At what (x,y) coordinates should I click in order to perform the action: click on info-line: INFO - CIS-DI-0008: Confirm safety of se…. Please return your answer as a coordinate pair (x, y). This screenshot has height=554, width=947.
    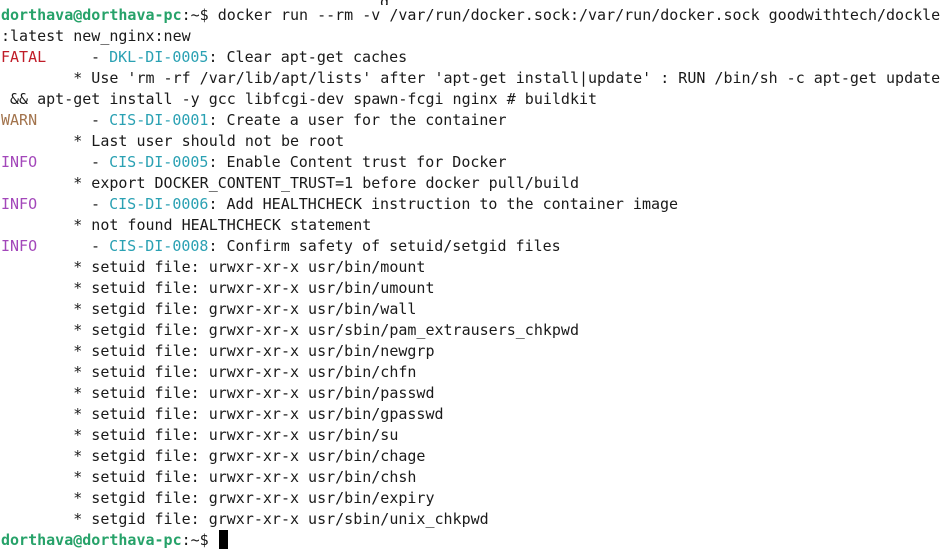
    Looking at the image, I should click on (474, 246).